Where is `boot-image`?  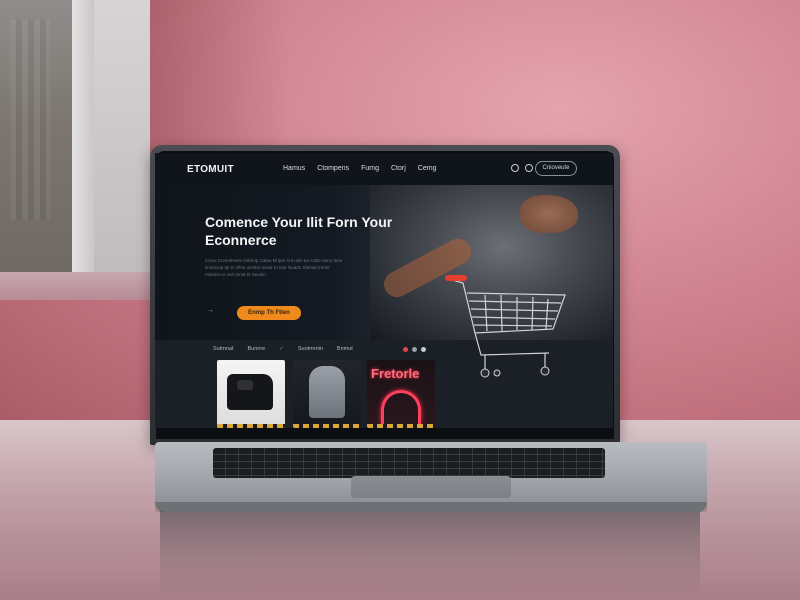
boot-image is located at coordinates (250, 392).